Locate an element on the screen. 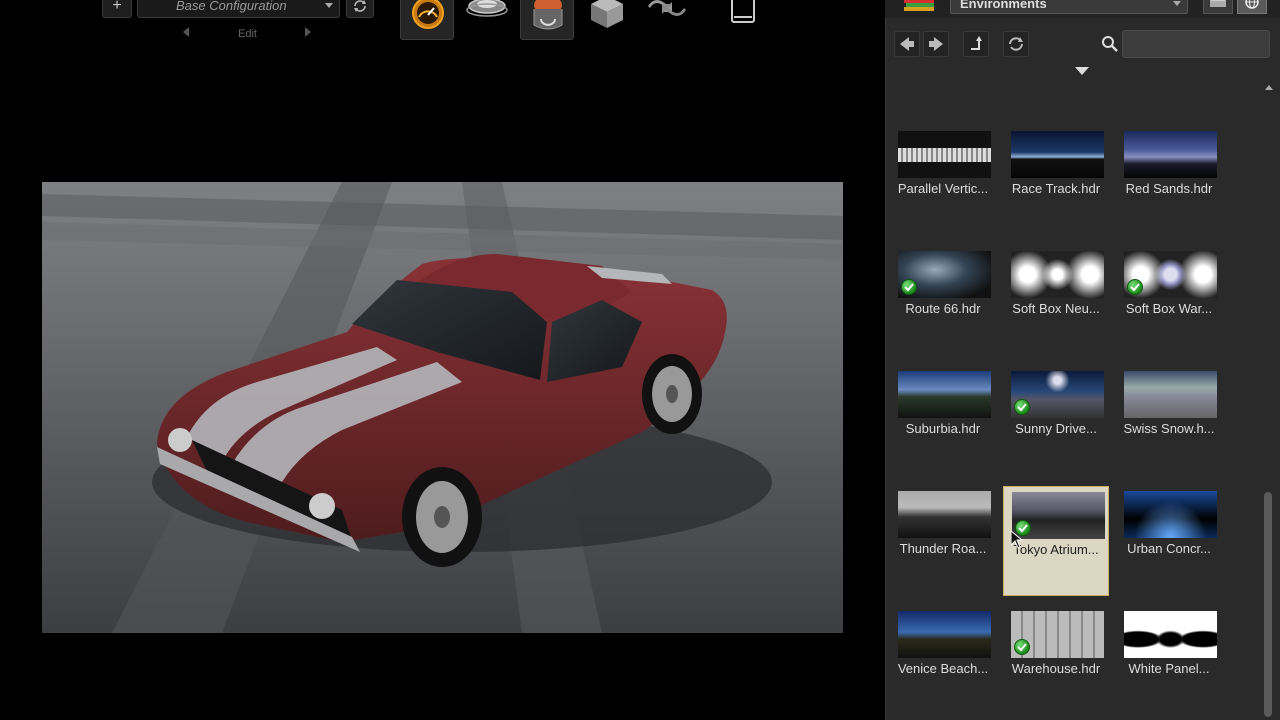 This screenshot has height=720, width=1280. configuration-dropdown: Base Configuration is located at coordinates (238, 9).